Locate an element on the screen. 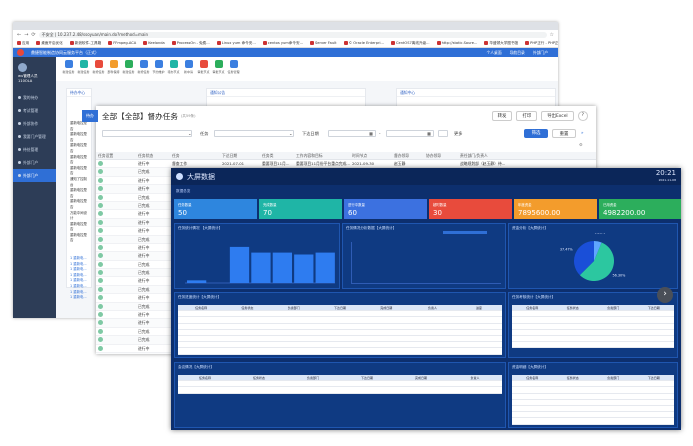  shortcut-item: 新增任务 is located at coordinates (98, 67).